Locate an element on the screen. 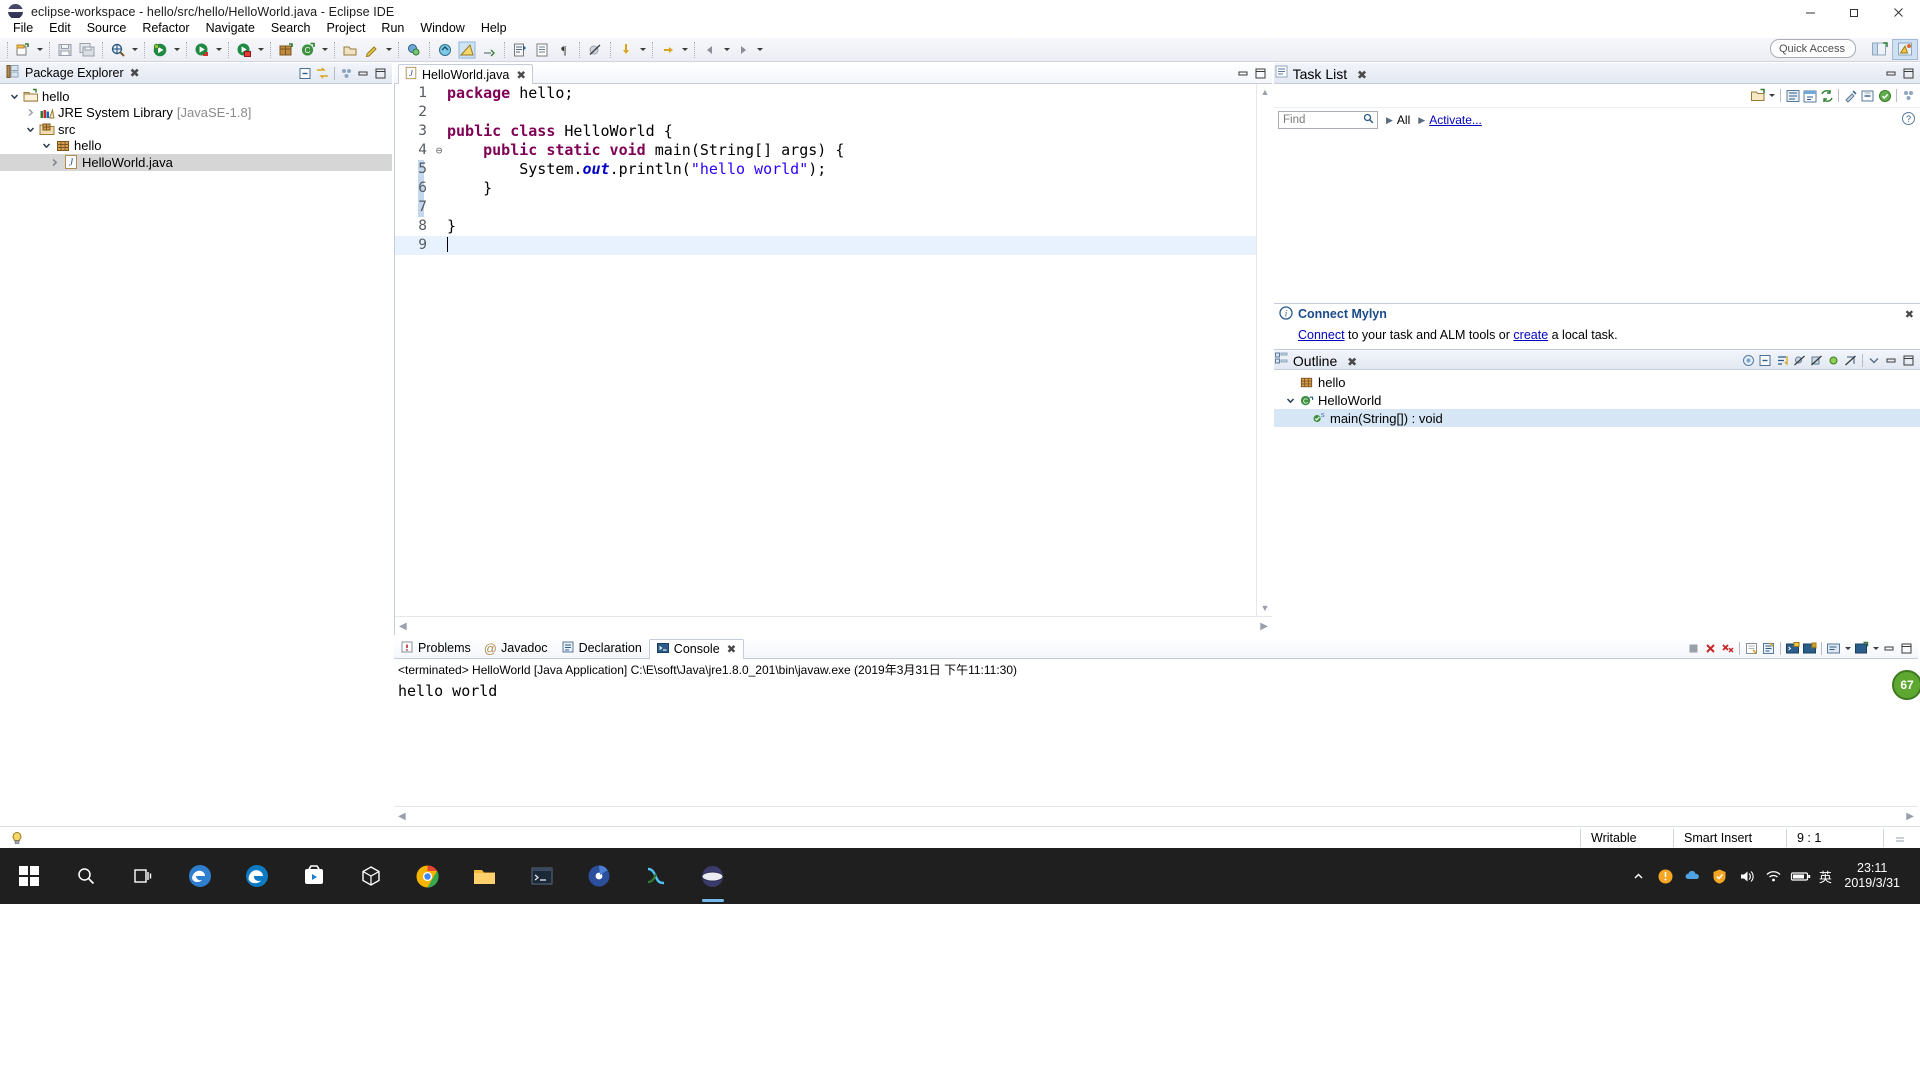  connect-link: Connect is located at coordinates (1321, 335).